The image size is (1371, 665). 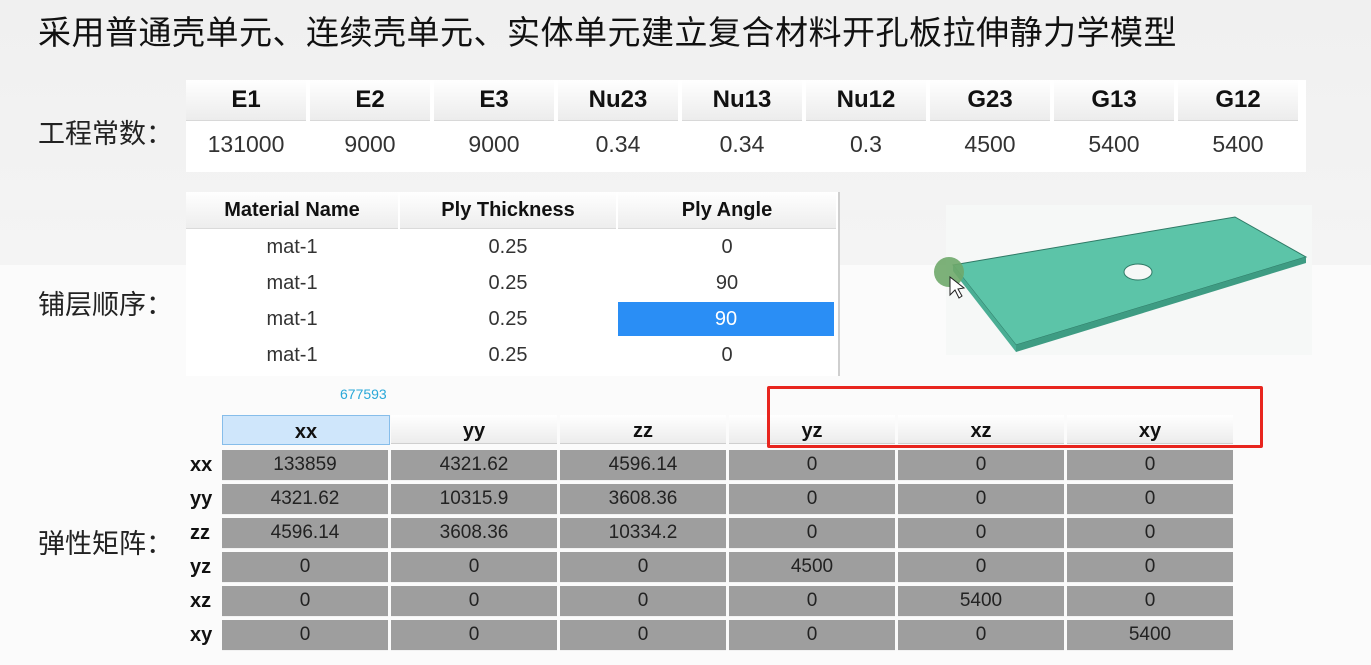 What do you see at coordinates (205, 601) in the screenshot?
I see `matrix-row-header-xz: xz` at bounding box center [205, 601].